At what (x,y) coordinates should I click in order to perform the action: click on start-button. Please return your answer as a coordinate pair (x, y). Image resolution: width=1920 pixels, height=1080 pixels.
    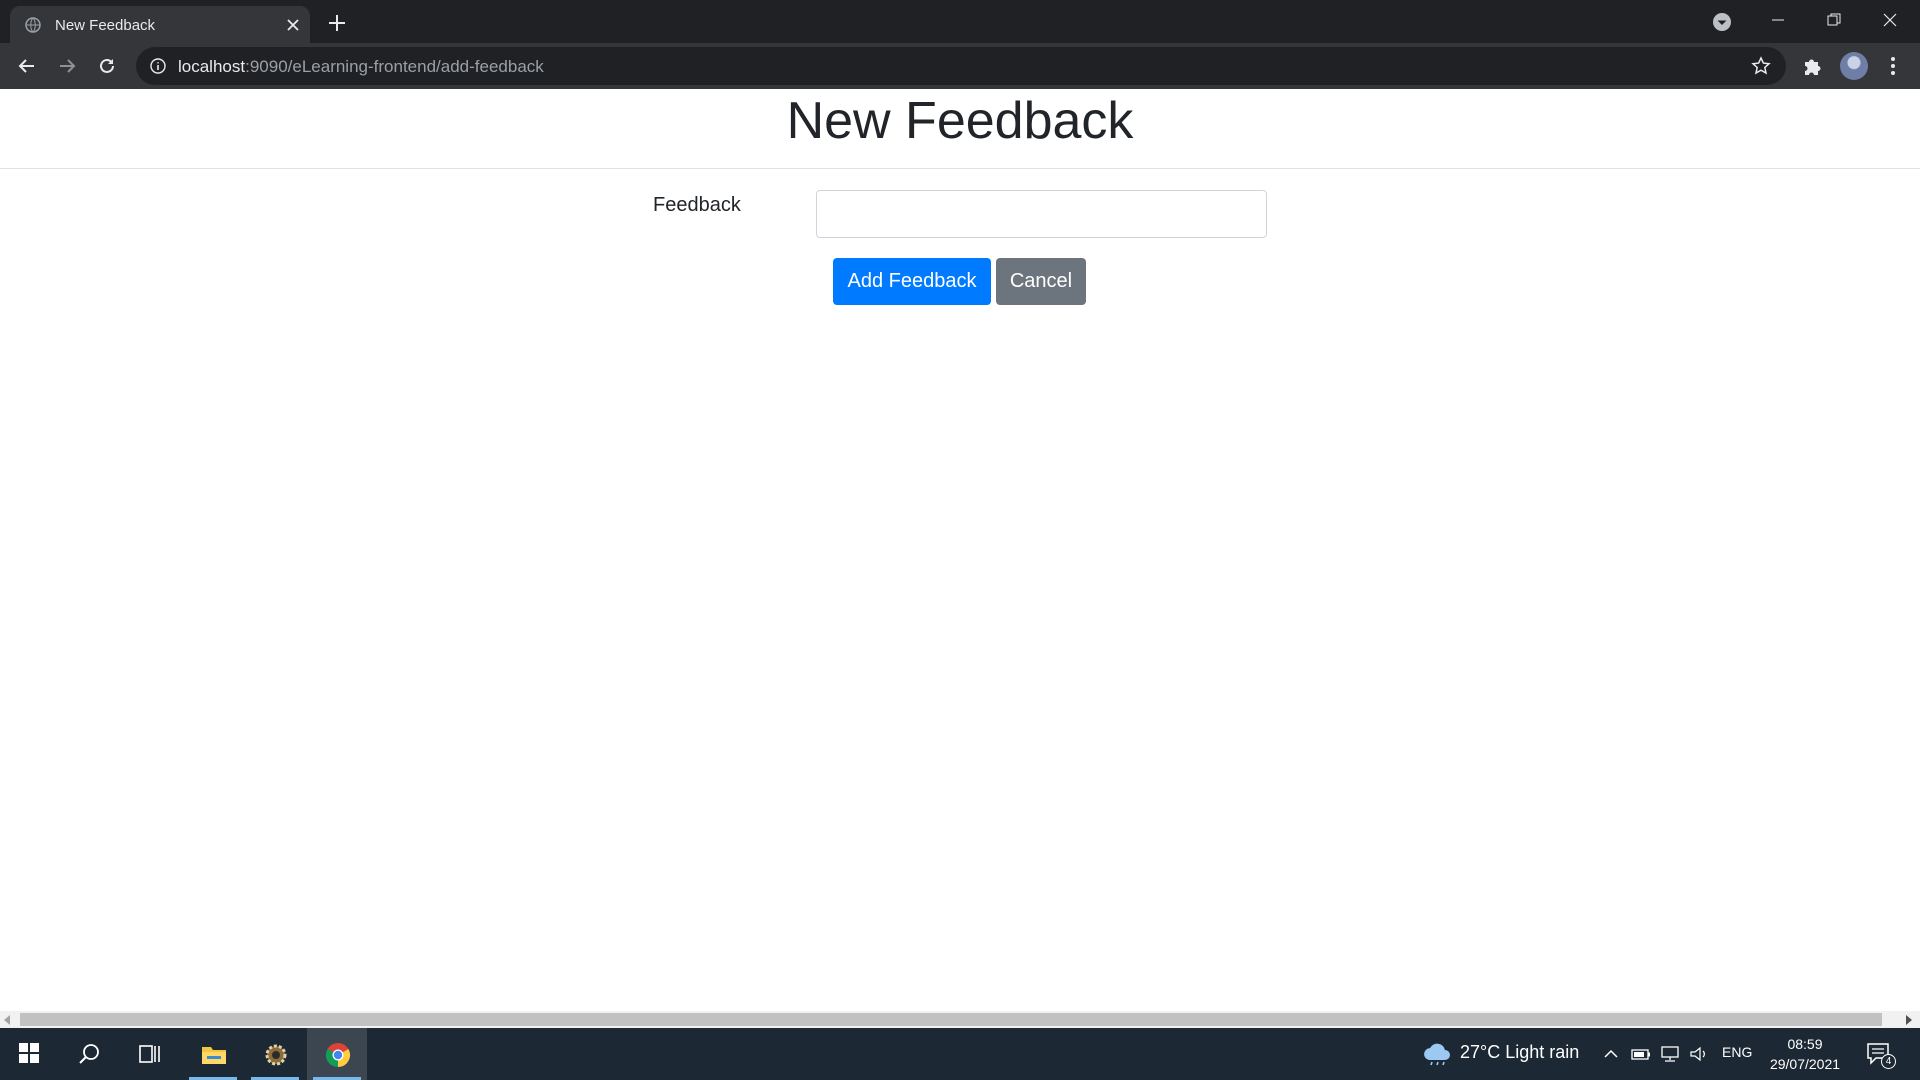
    Looking at the image, I should click on (30, 1054).